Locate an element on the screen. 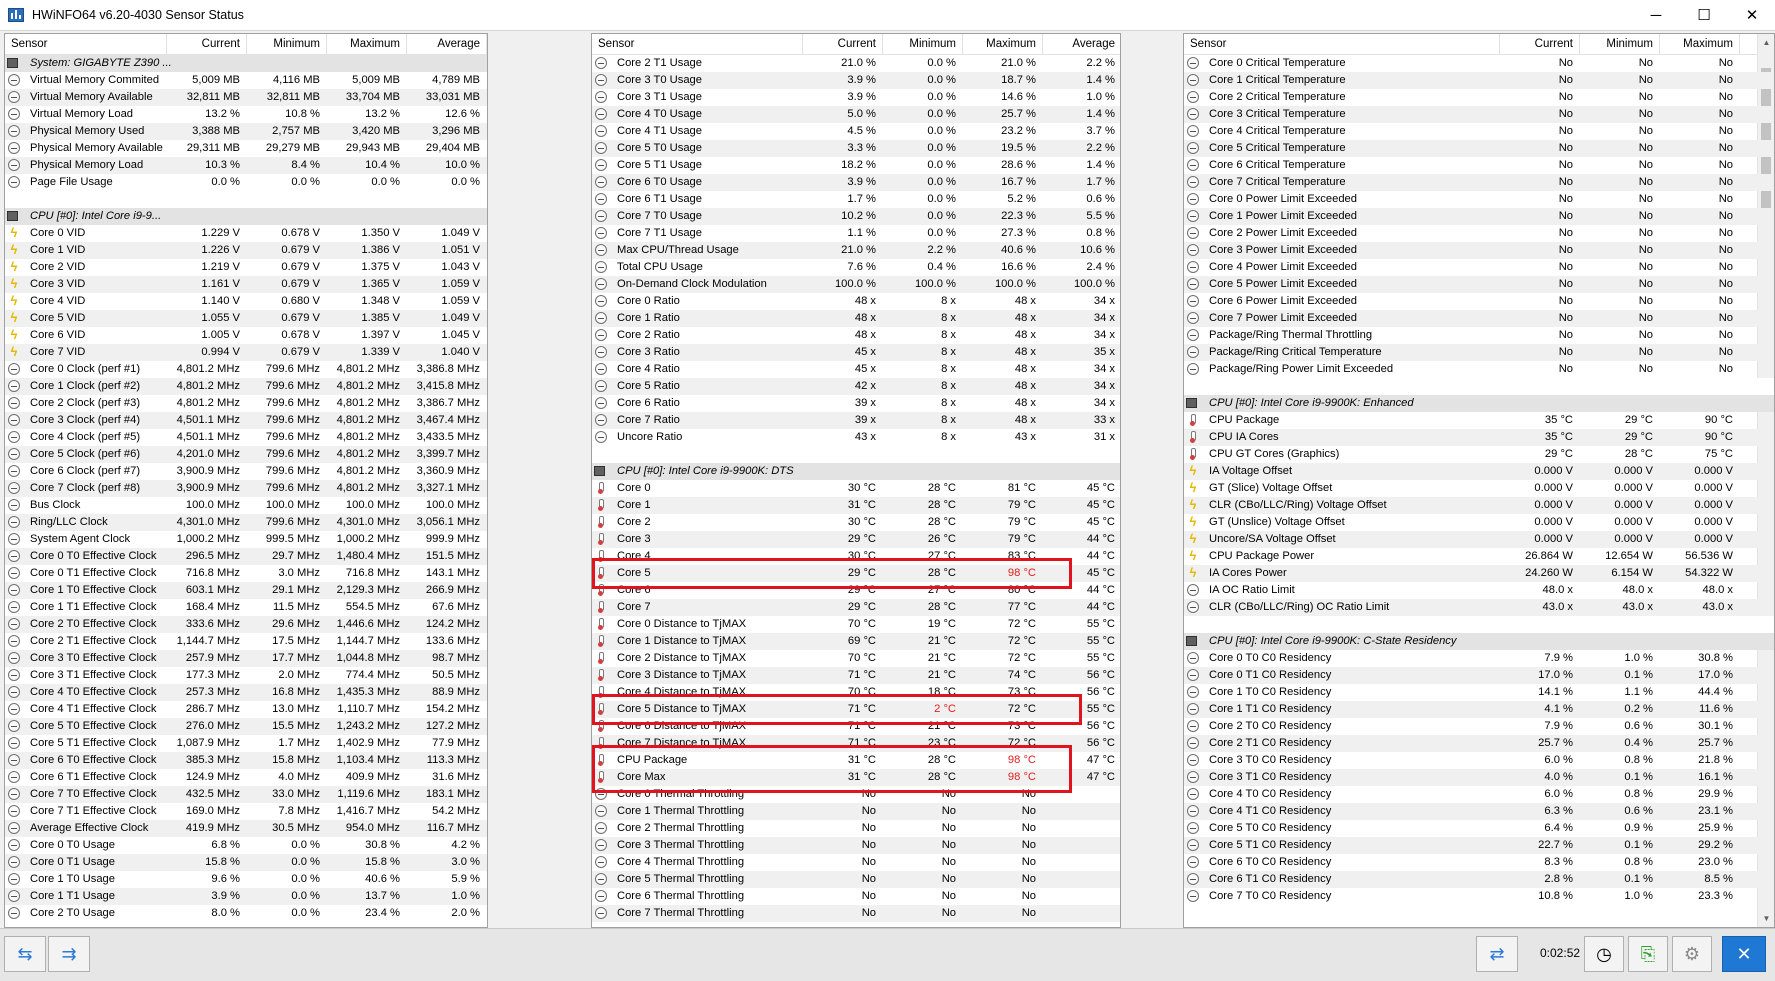 Image resolution: width=1775 pixels, height=981 pixels. sensor-row: Core 7 Thermal Throttling No No No is located at coordinates (856, 913).